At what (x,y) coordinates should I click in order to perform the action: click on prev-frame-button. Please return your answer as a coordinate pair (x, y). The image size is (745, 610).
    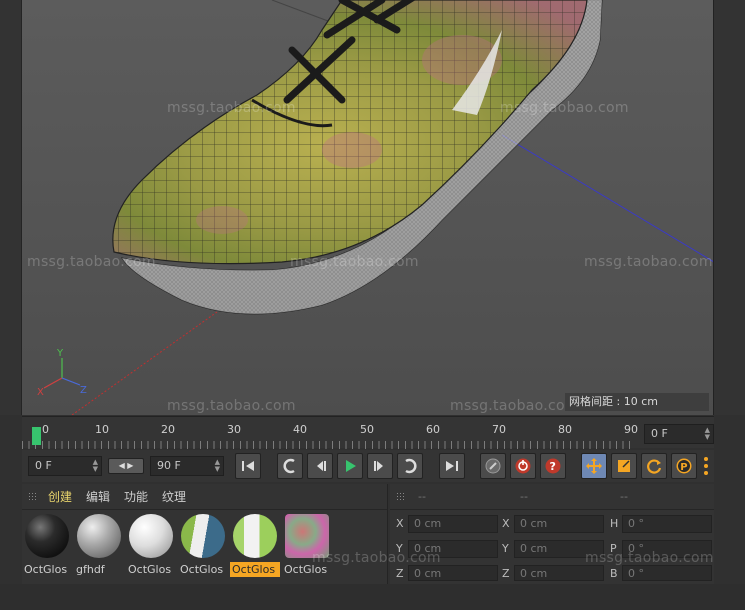
    Looking at the image, I should click on (320, 466).